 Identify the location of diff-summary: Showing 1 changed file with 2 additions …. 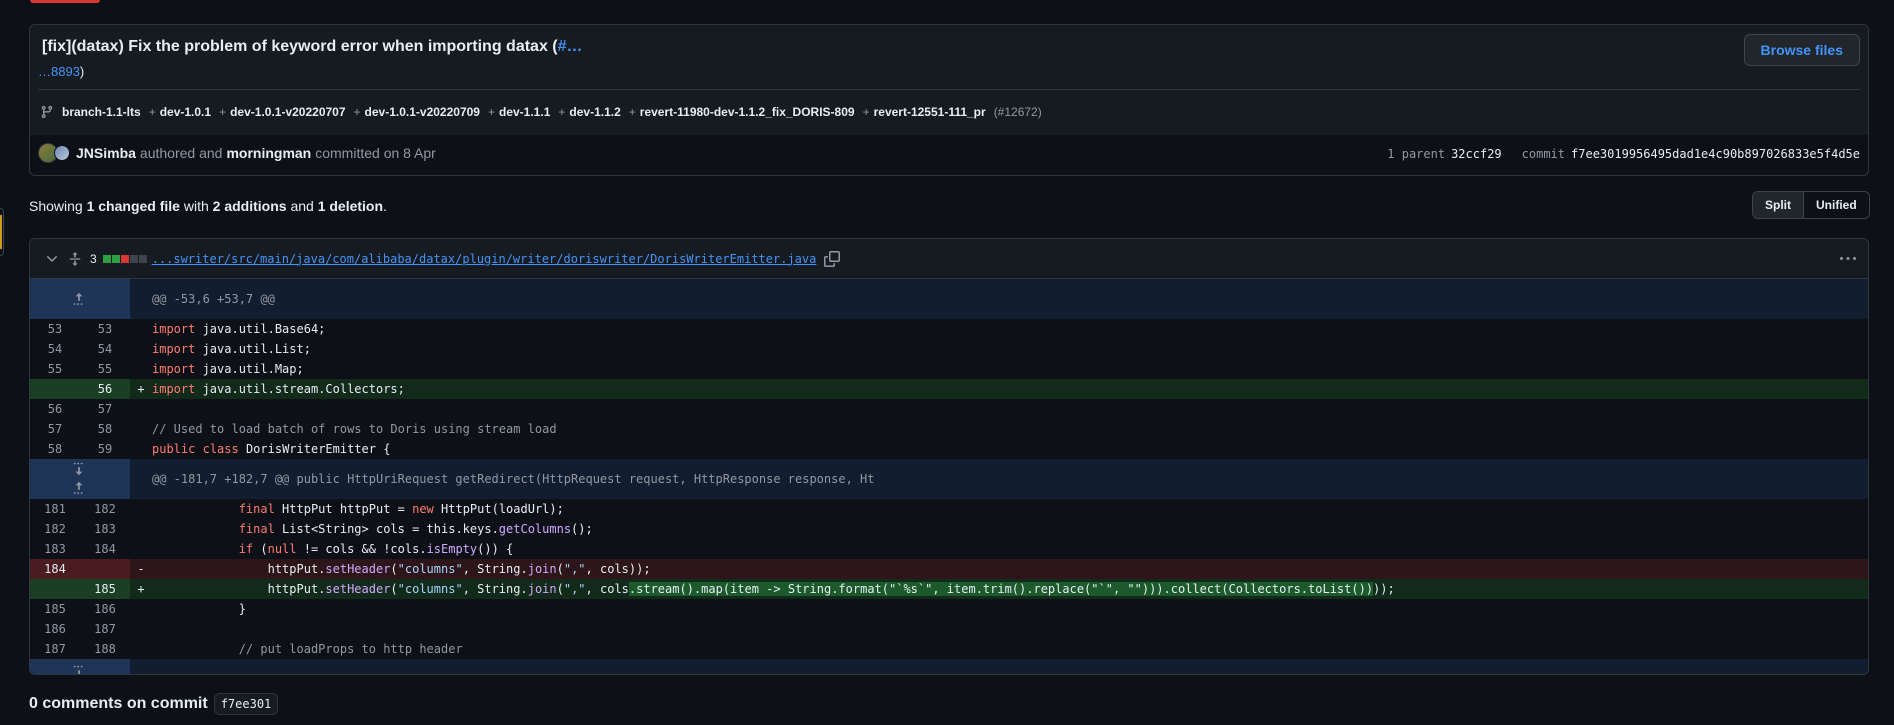
(208, 206).